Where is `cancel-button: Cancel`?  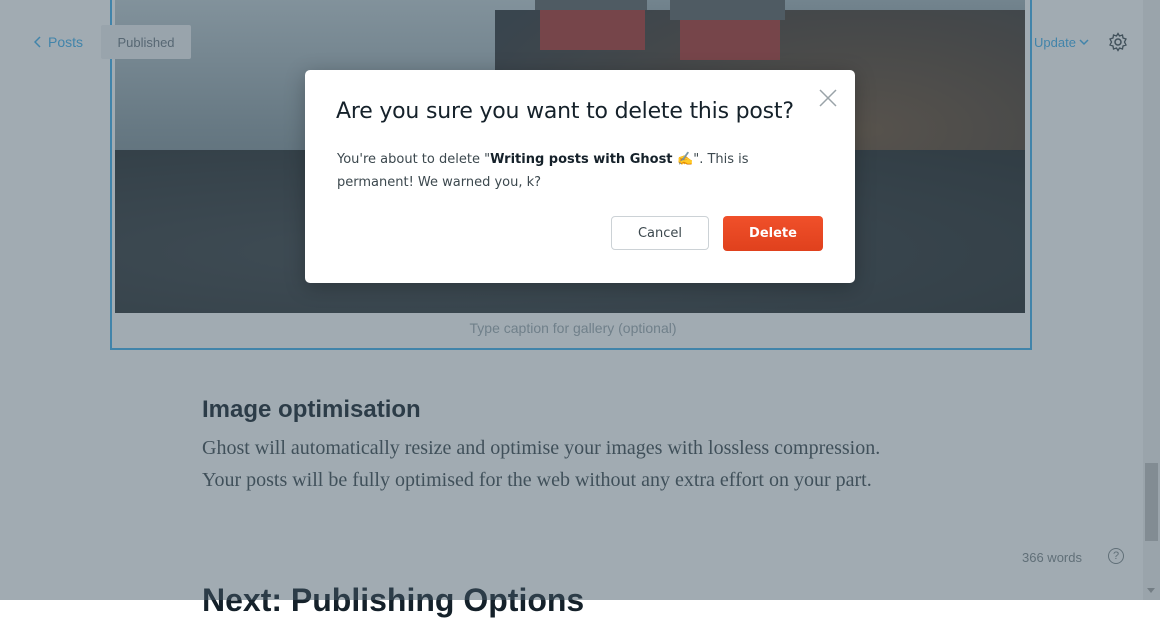
cancel-button: Cancel is located at coordinates (660, 233).